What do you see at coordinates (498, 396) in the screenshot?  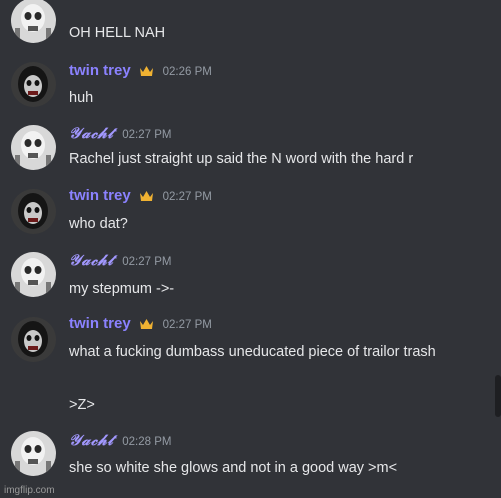 I see `scrollbar` at bounding box center [498, 396].